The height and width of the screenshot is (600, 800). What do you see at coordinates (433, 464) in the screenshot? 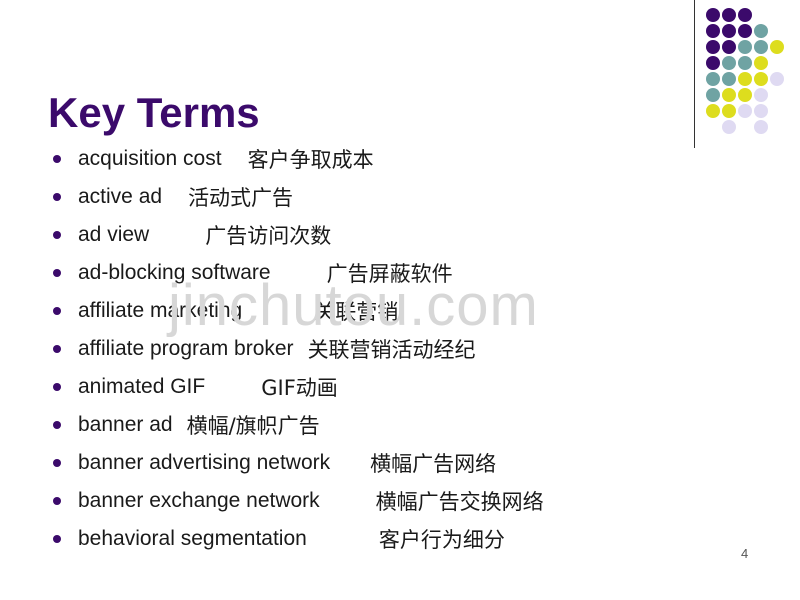
I see `term-chinese: 横幅广告网络` at bounding box center [433, 464].